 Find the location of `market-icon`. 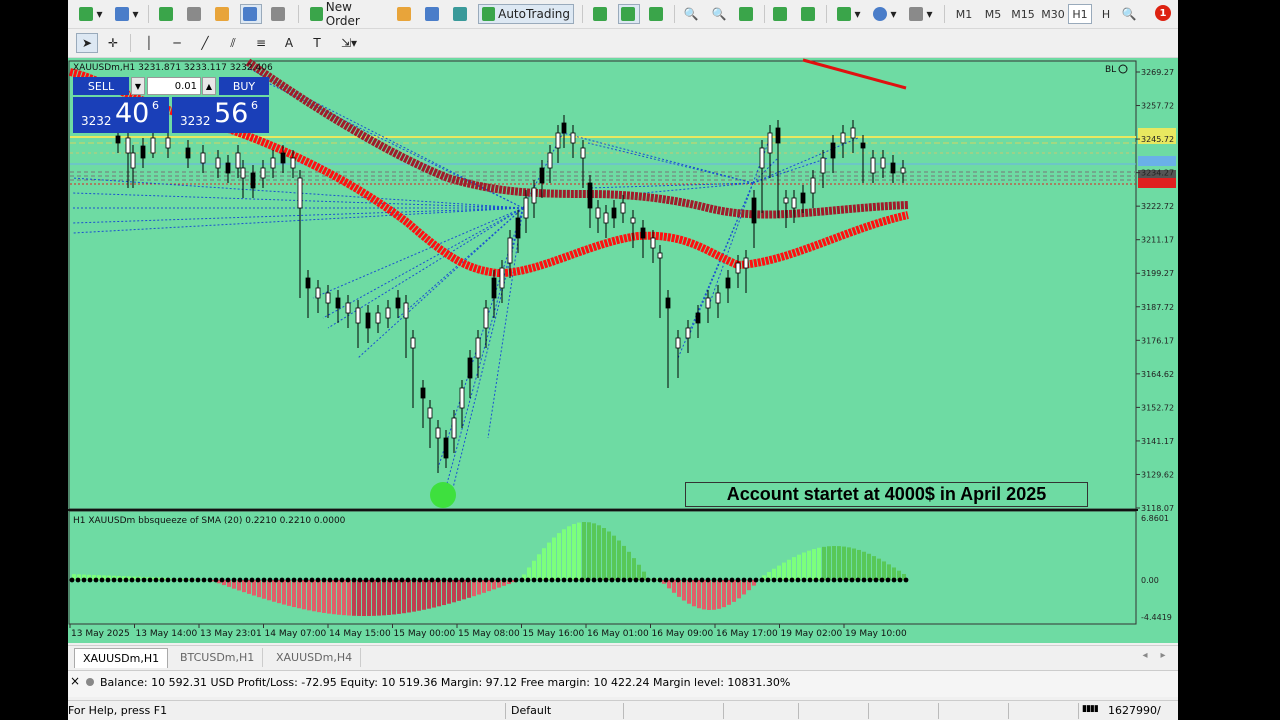

market-icon is located at coordinates (461, 14).